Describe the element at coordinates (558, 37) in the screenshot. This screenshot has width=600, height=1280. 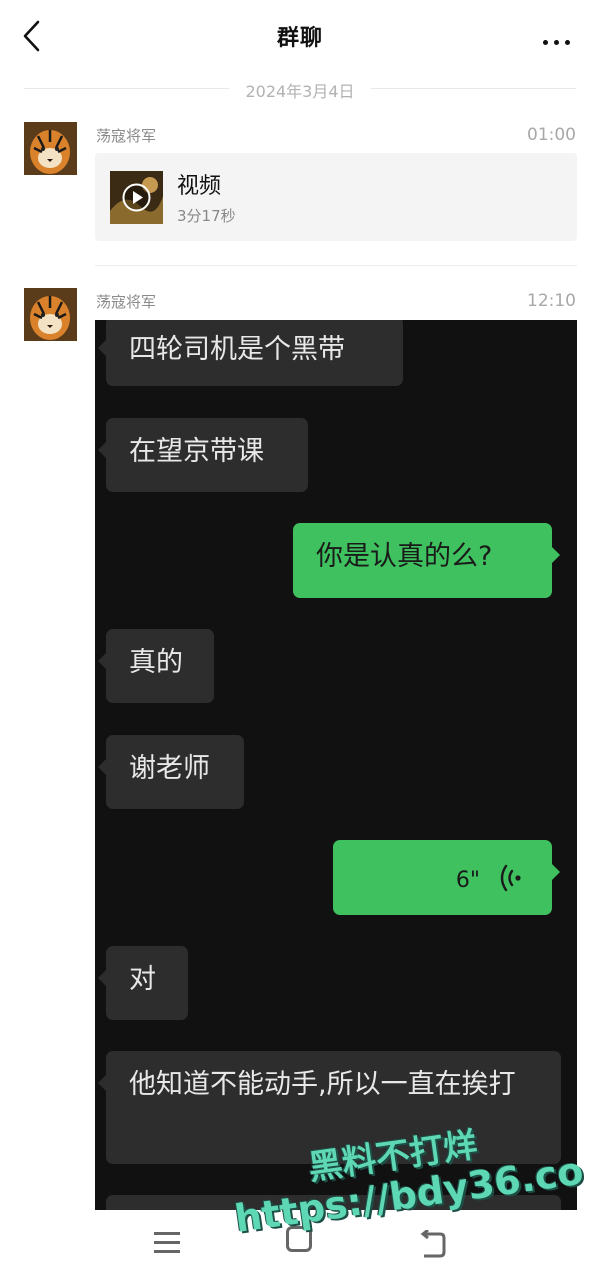
I see `more-dots-icon` at that location.